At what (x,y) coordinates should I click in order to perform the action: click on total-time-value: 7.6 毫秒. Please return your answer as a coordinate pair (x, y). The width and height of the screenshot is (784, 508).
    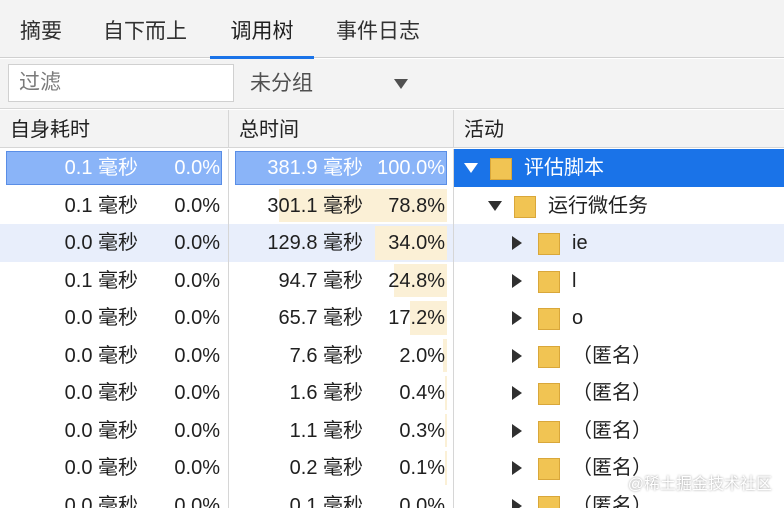
    Looking at the image, I should click on (326, 355).